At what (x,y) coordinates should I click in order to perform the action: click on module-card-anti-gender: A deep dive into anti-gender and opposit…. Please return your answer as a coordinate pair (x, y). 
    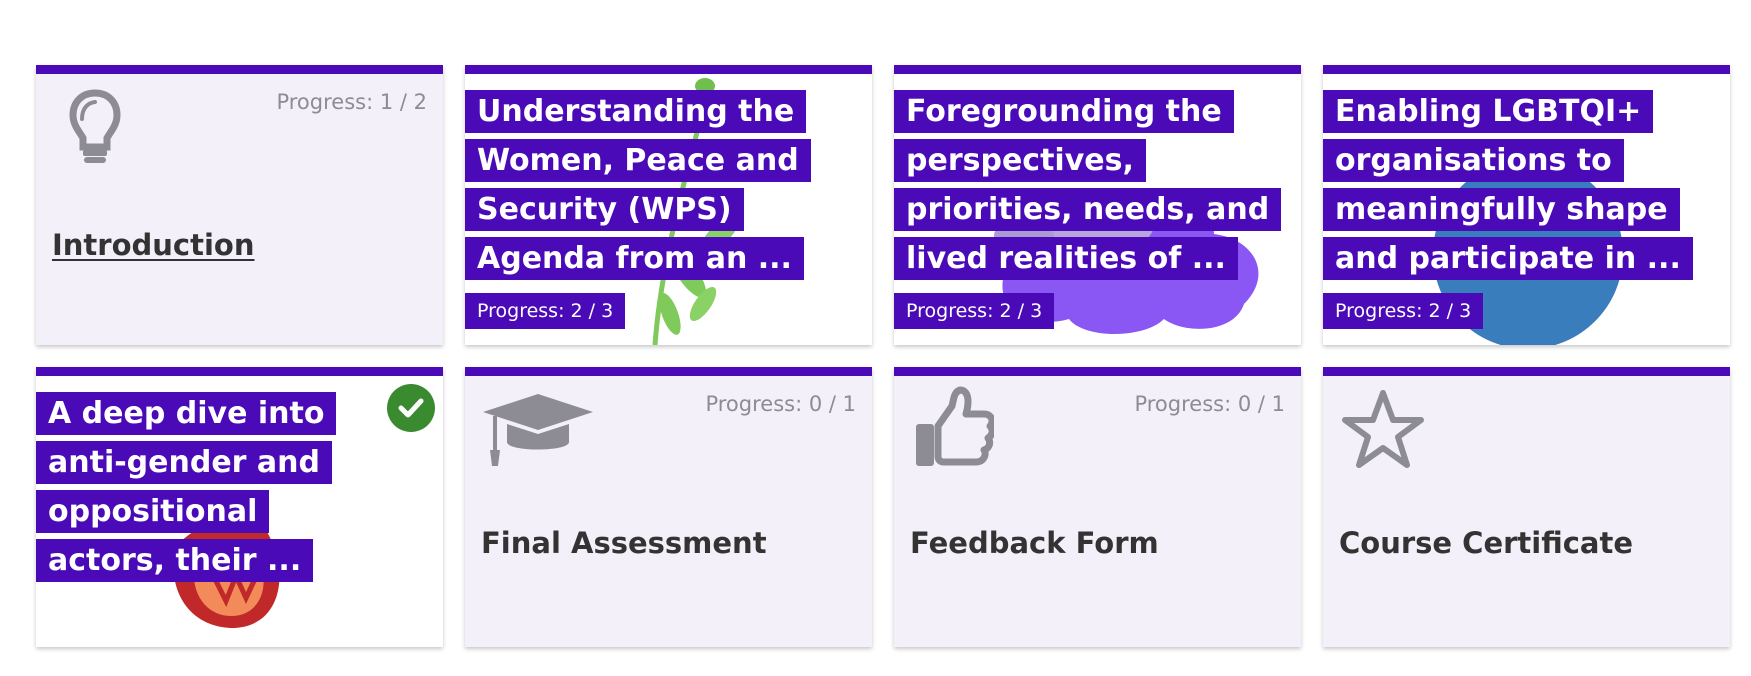
    Looking at the image, I should click on (239, 507).